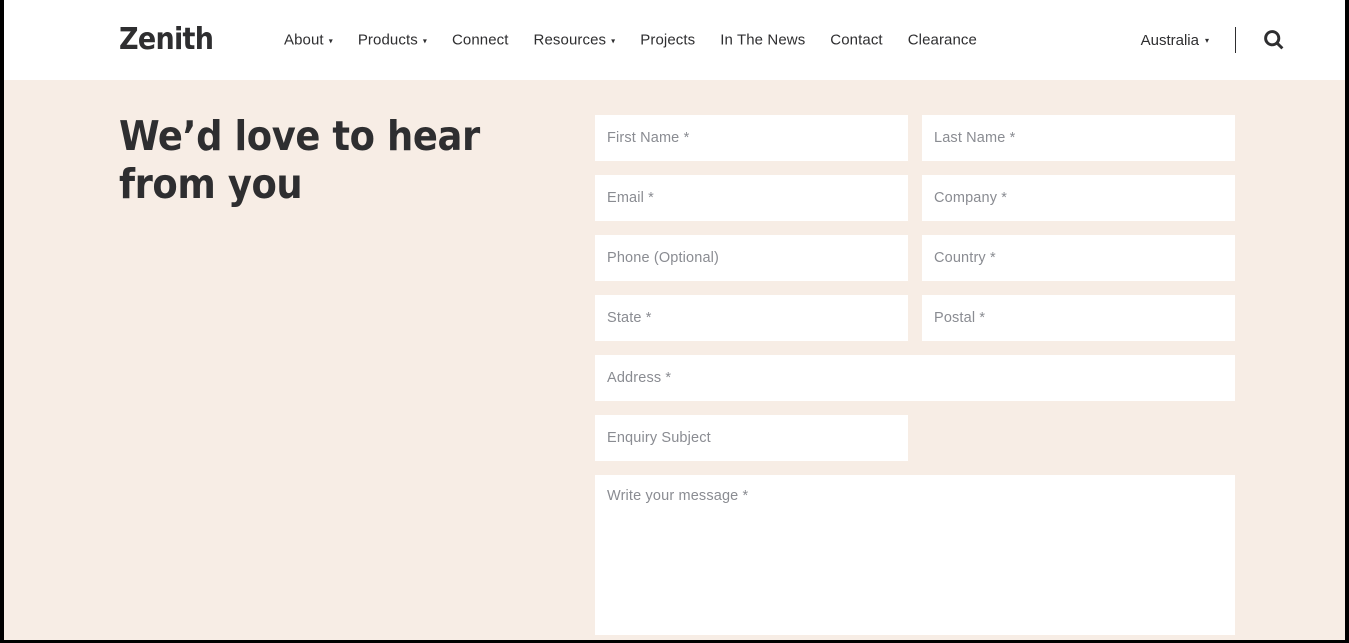 The width and height of the screenshot is (1349, 643). I want to click on nav-item-contact: Contact, so click(856, 40).